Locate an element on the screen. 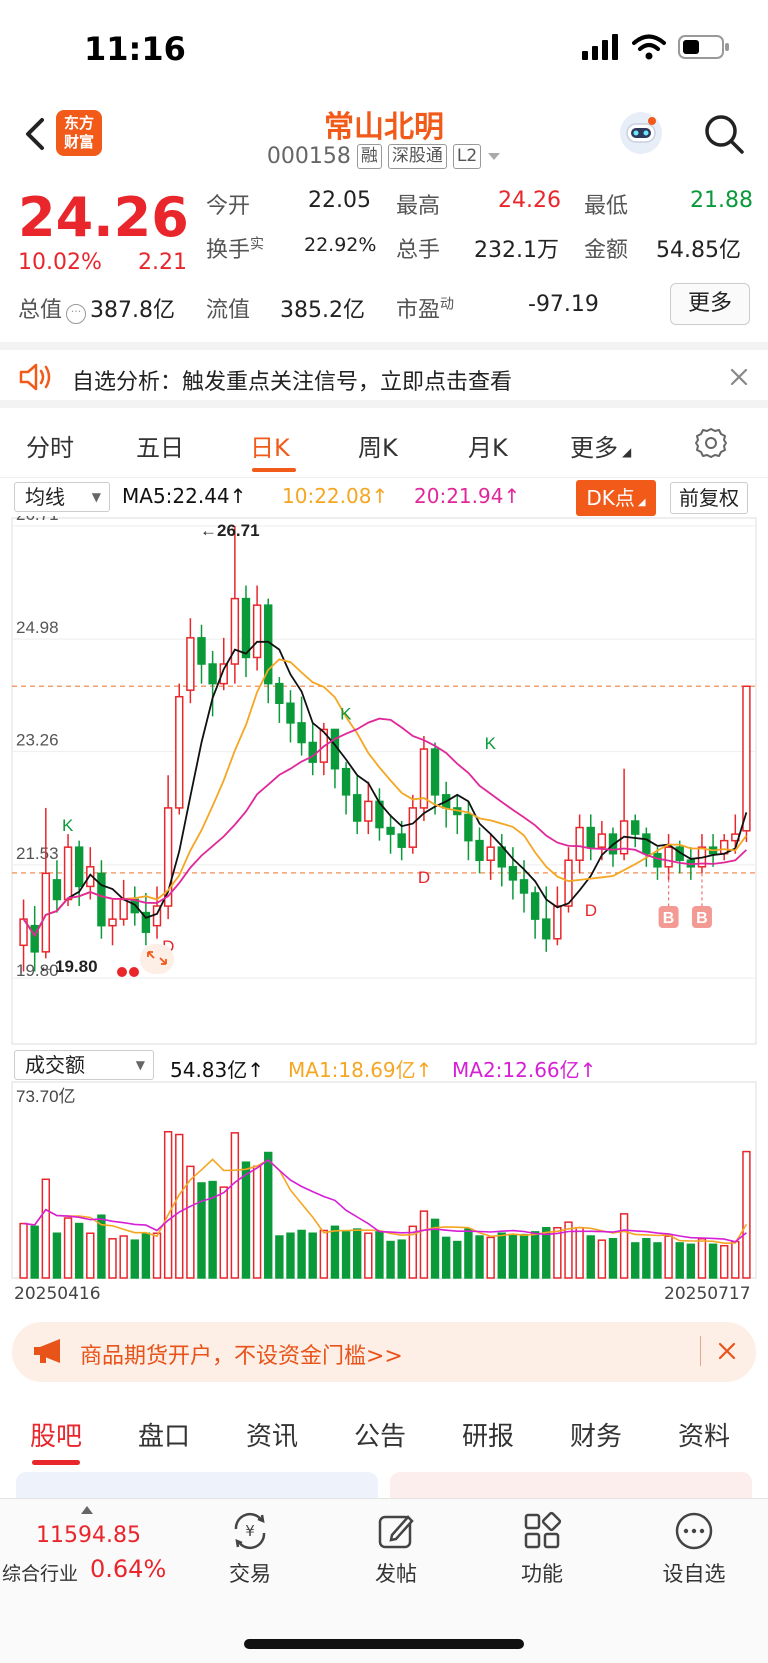 Image resolution: width=768 pixels, height=1663 pixels. volume-ma1: MA1:18.69亿↑ is located at coordinates (360, 1070).